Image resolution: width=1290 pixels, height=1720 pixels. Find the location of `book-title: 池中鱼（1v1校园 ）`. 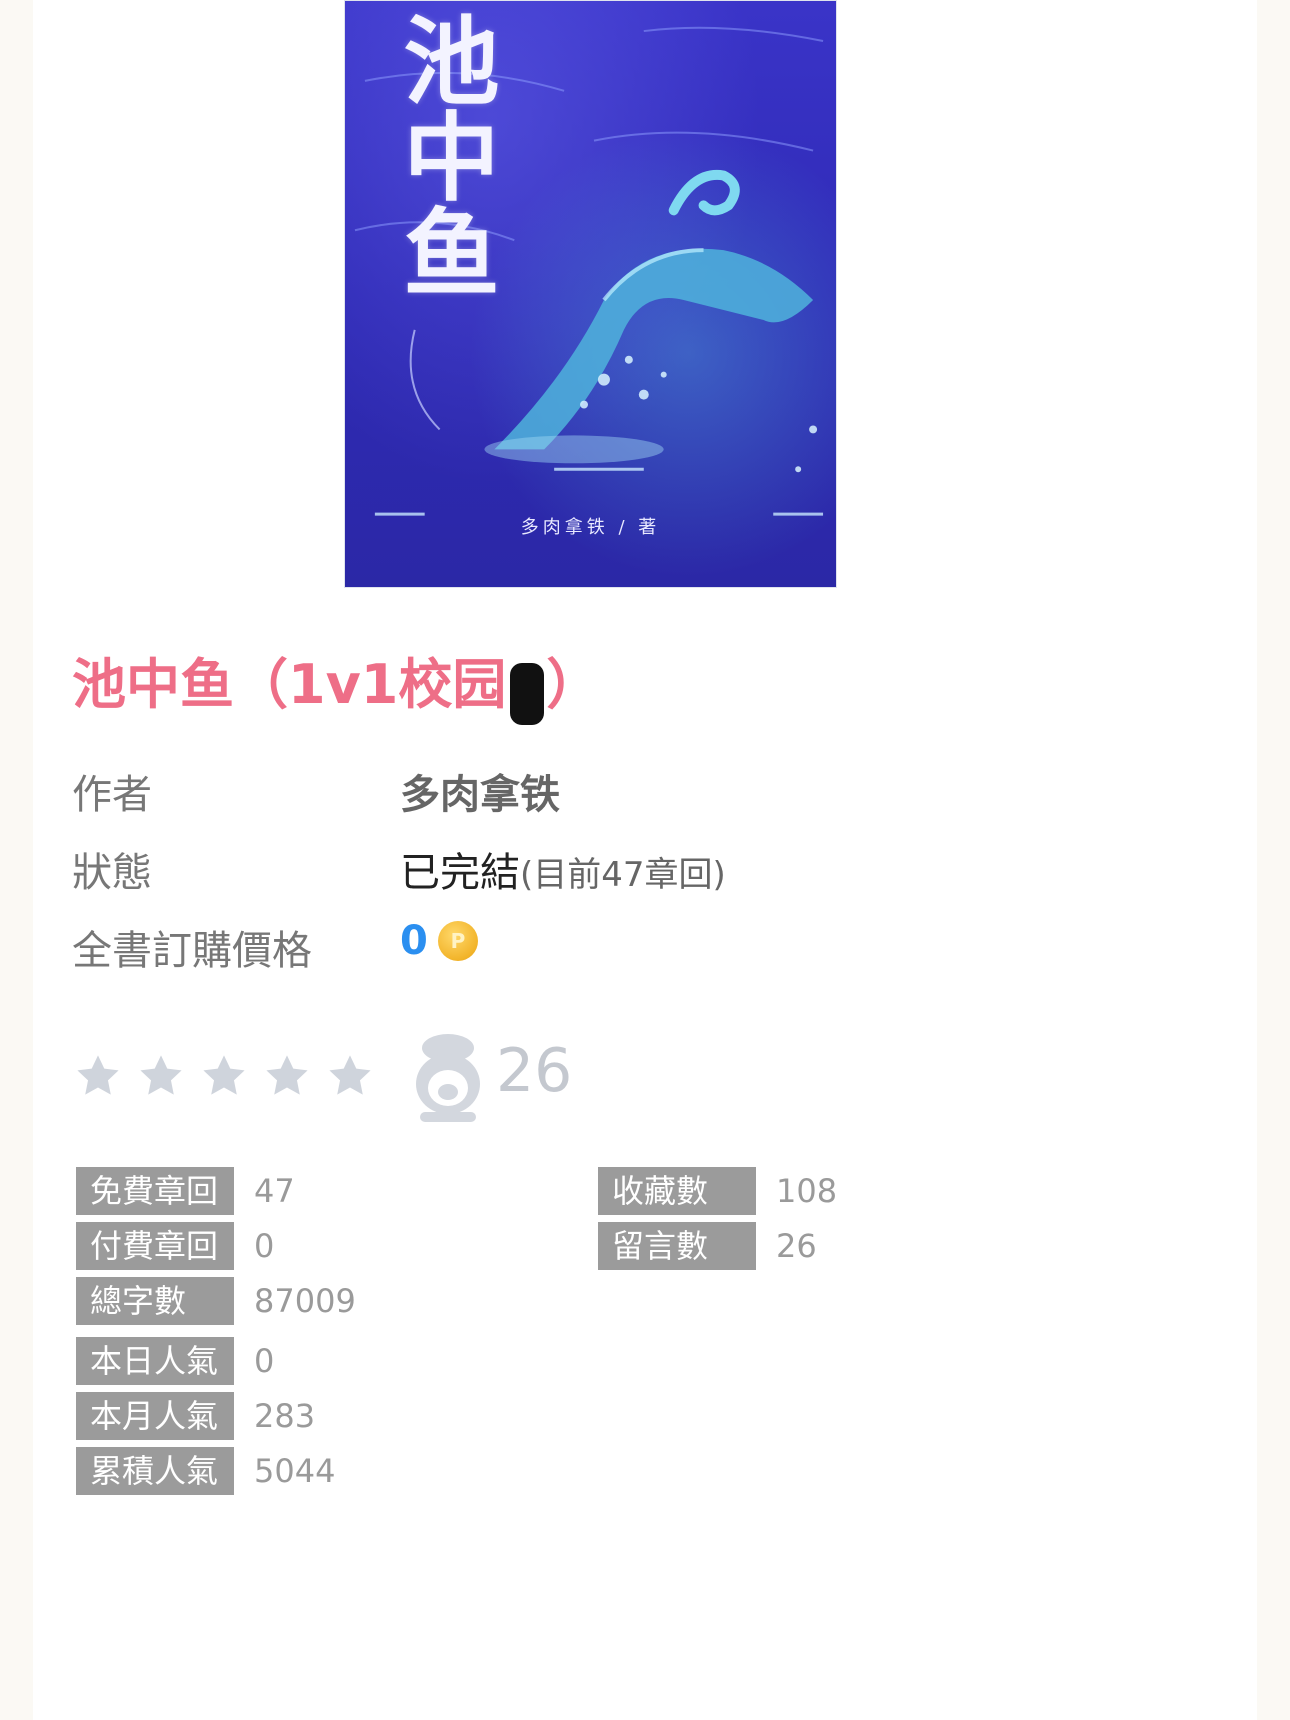

book-title: 池中鱼（1v1校园 ） is located at coordinates (336, 683).